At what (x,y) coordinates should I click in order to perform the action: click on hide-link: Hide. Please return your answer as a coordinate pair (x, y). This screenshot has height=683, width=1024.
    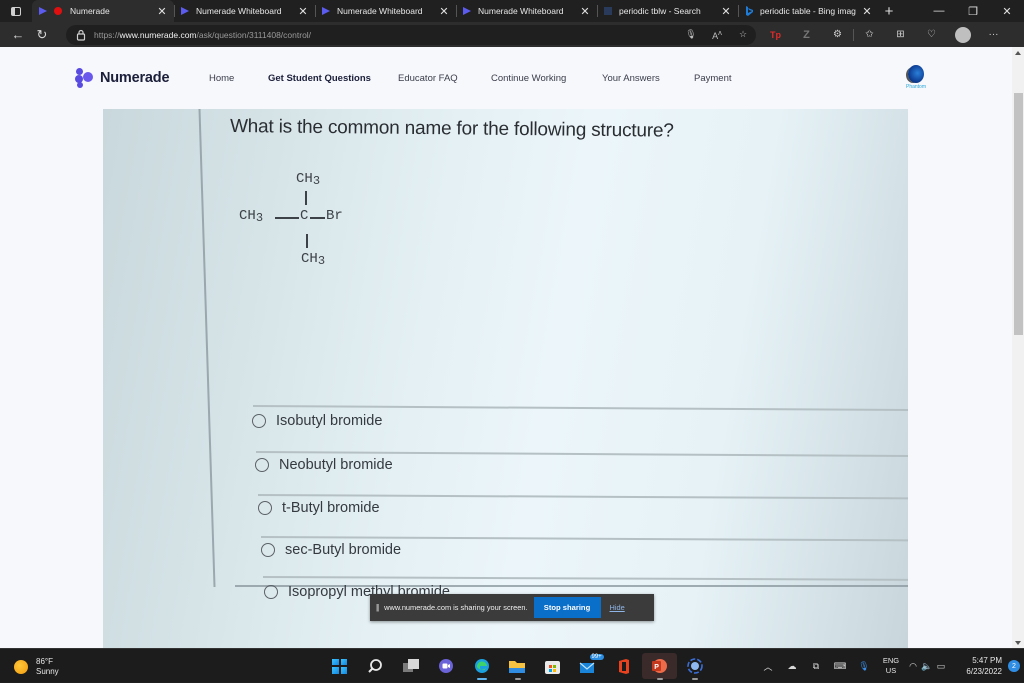
    Looking at the image, I should click on (617, 607).